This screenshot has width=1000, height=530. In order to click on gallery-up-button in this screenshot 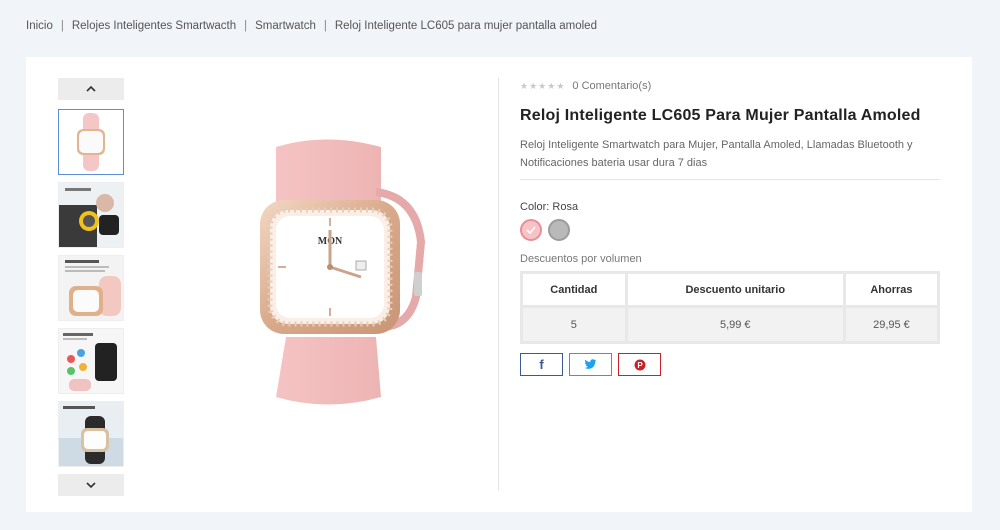, I will do `click(91, 89)`.